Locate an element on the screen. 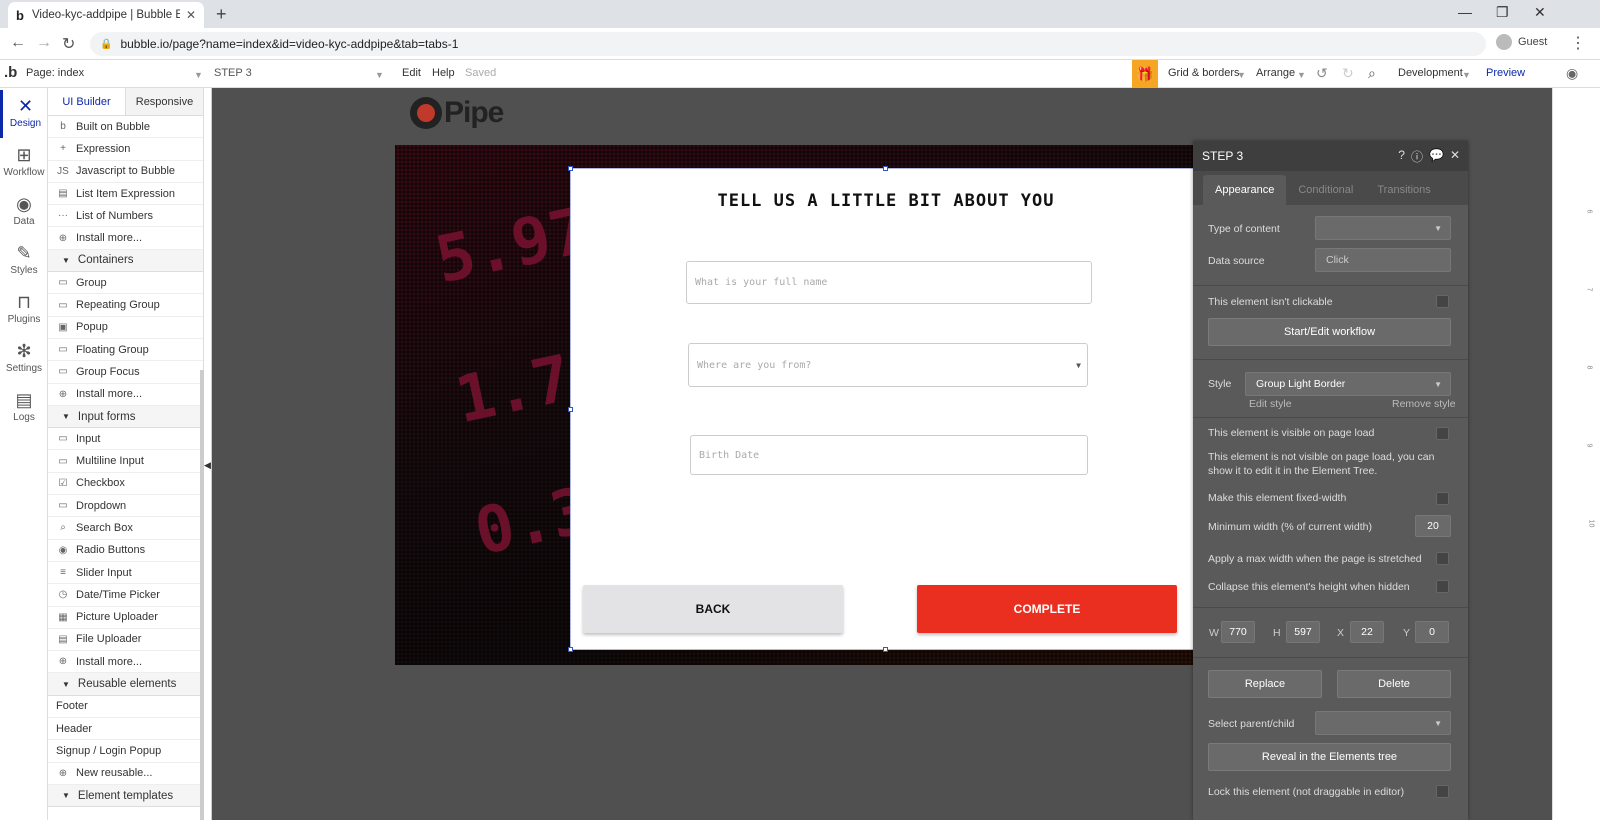 The width and height of the screenshot is (1600, 820). element-item: Footer is located at coordinates (125, 707).